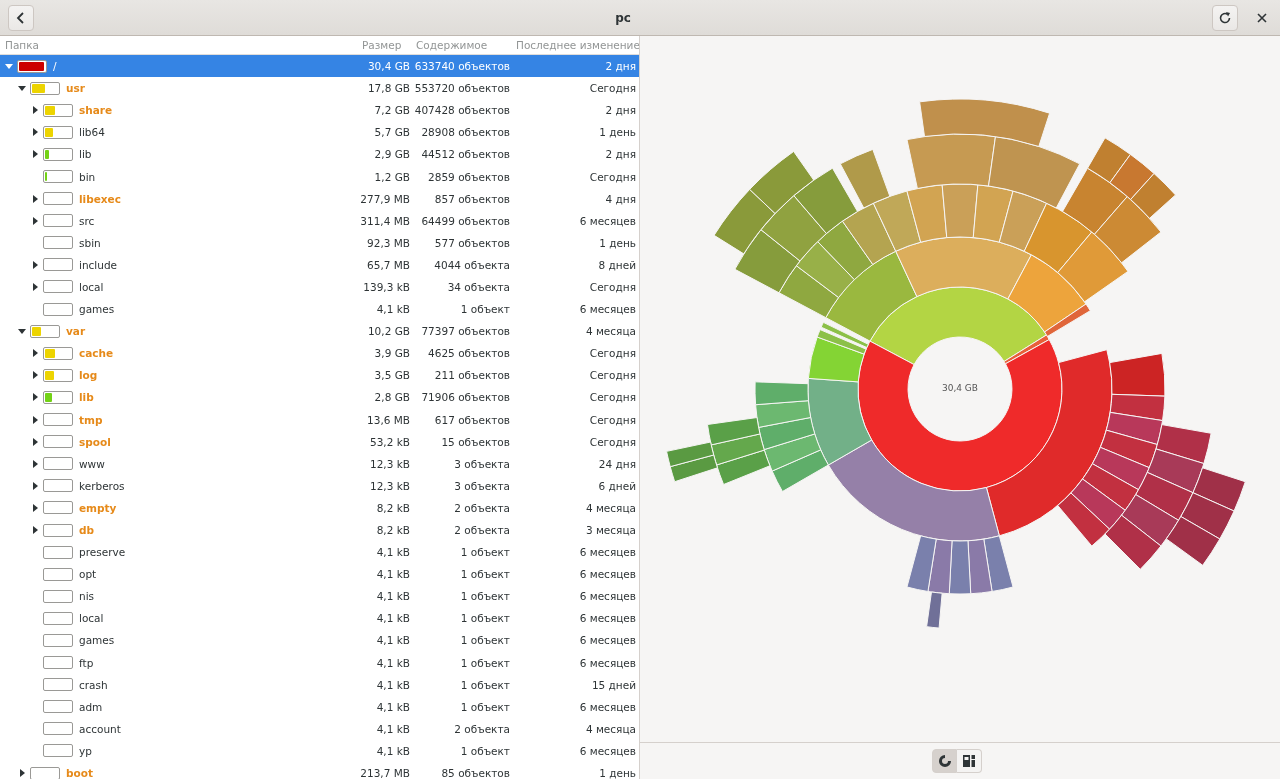  What do you see at coordinates (319, 264) in the screenshot?
I see `tree-row: include 65,7 MB 4044 объекта 8 дней` at bounding box center [319, 264].